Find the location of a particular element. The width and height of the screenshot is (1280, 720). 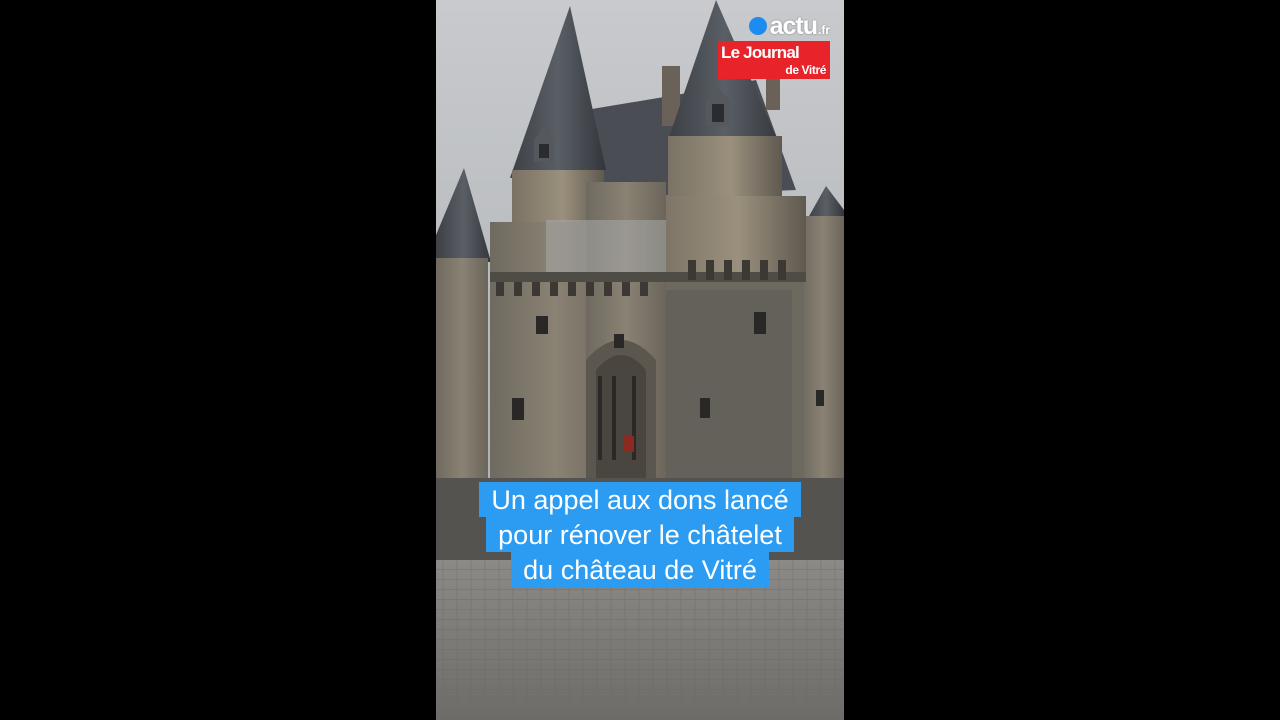

logo-journal-bar: Le Journal de Vitré is located at coordinates (774, 60).